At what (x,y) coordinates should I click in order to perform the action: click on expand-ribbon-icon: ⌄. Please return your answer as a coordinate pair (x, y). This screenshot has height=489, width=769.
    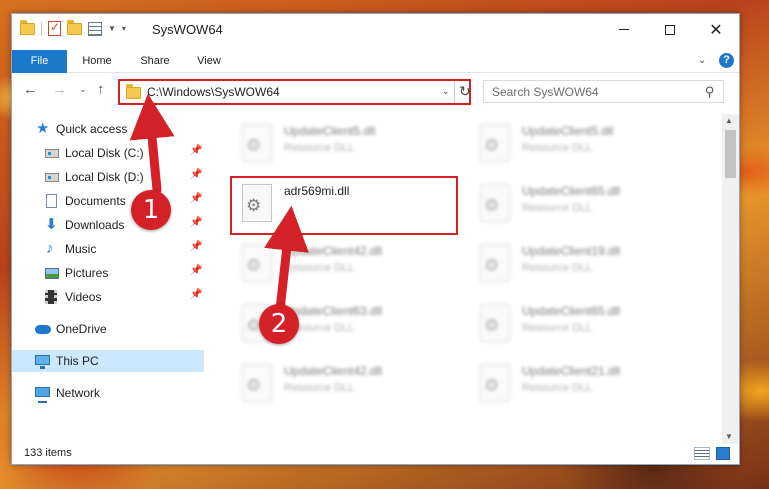
    Looking at the image, I should click on (702, 60).